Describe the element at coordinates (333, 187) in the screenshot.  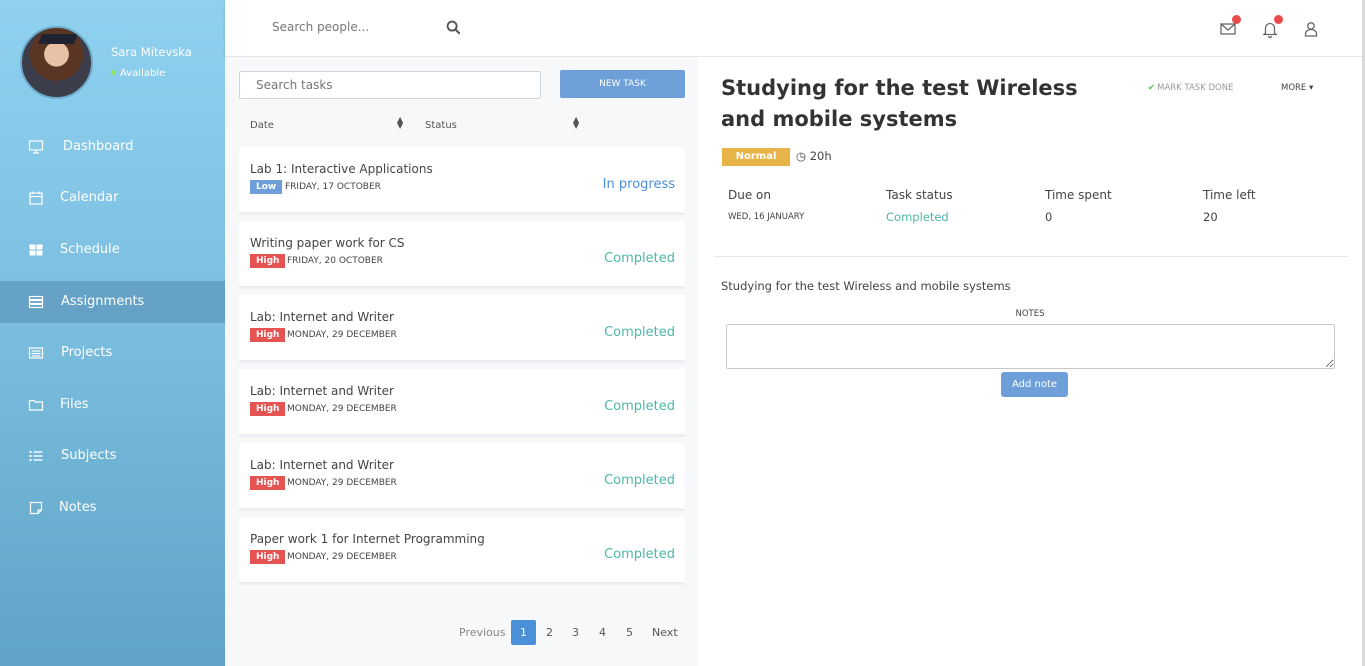
I see `task-date: FRIDAY, 17 OCTOBER` at that location.